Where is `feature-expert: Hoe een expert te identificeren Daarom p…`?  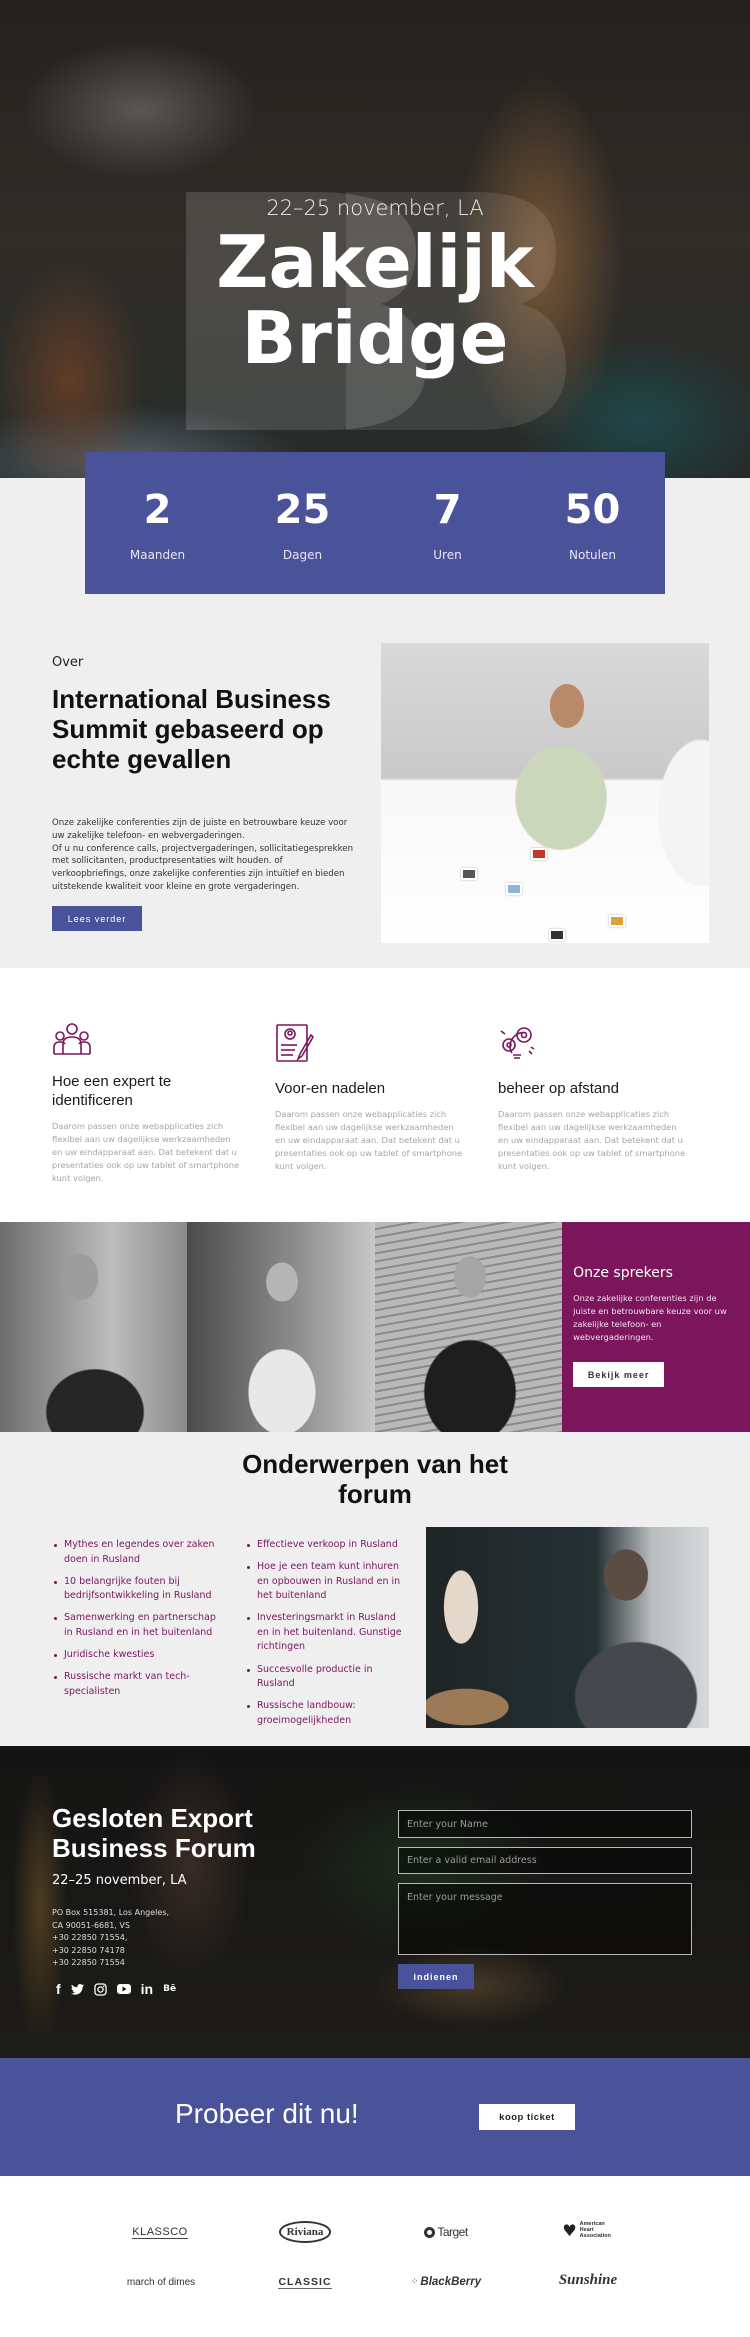
feature-expert: Hoe een expert te identificeren Daarom p… is located at coordinates (147, 1102).